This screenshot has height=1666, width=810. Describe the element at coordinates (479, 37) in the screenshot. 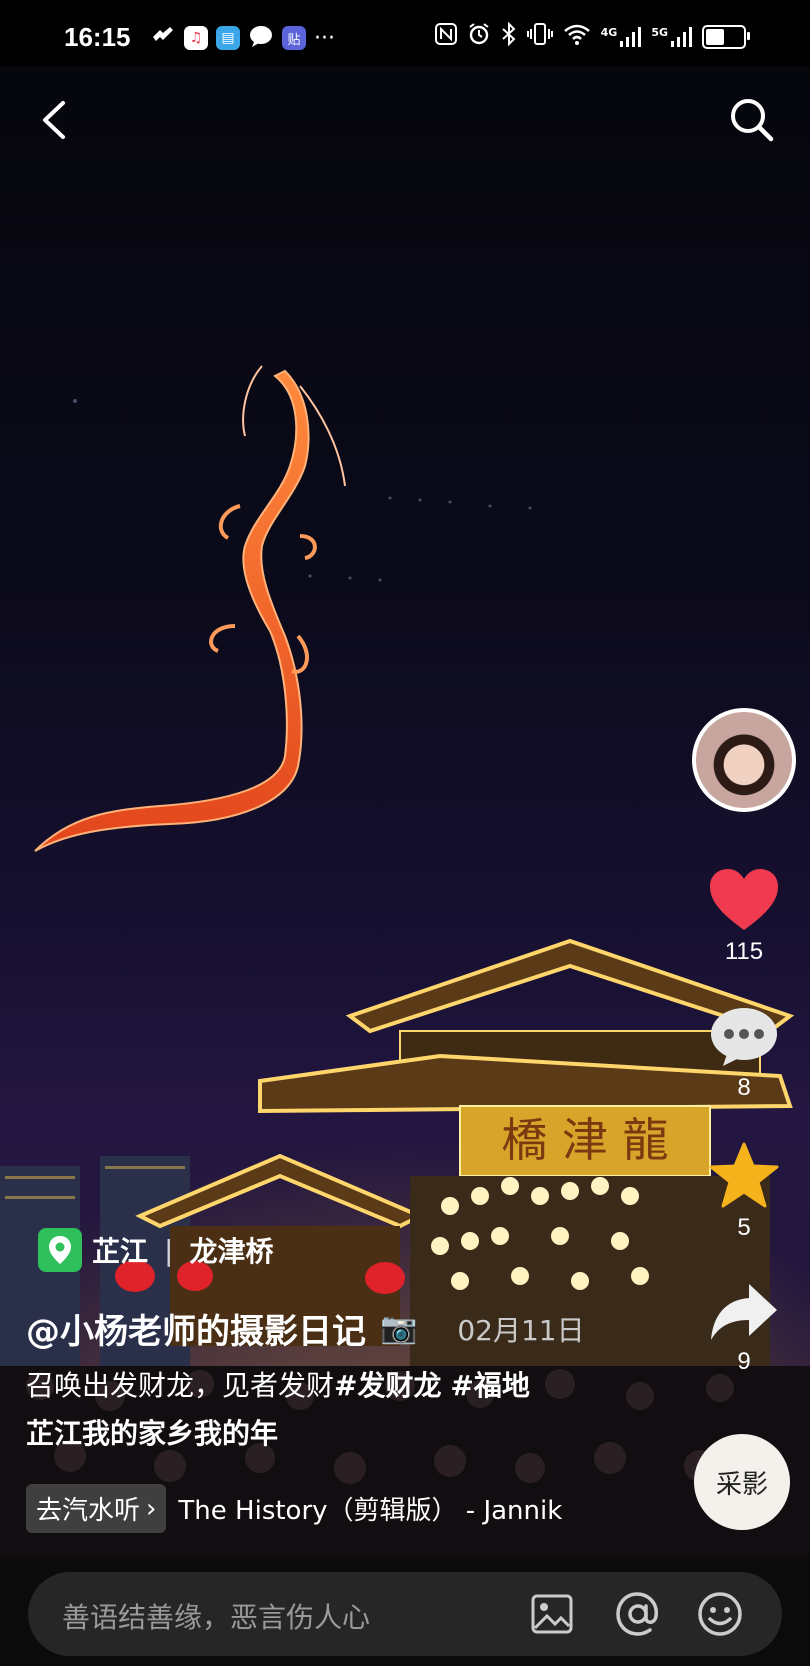

I see `alarm-icon` at that location.